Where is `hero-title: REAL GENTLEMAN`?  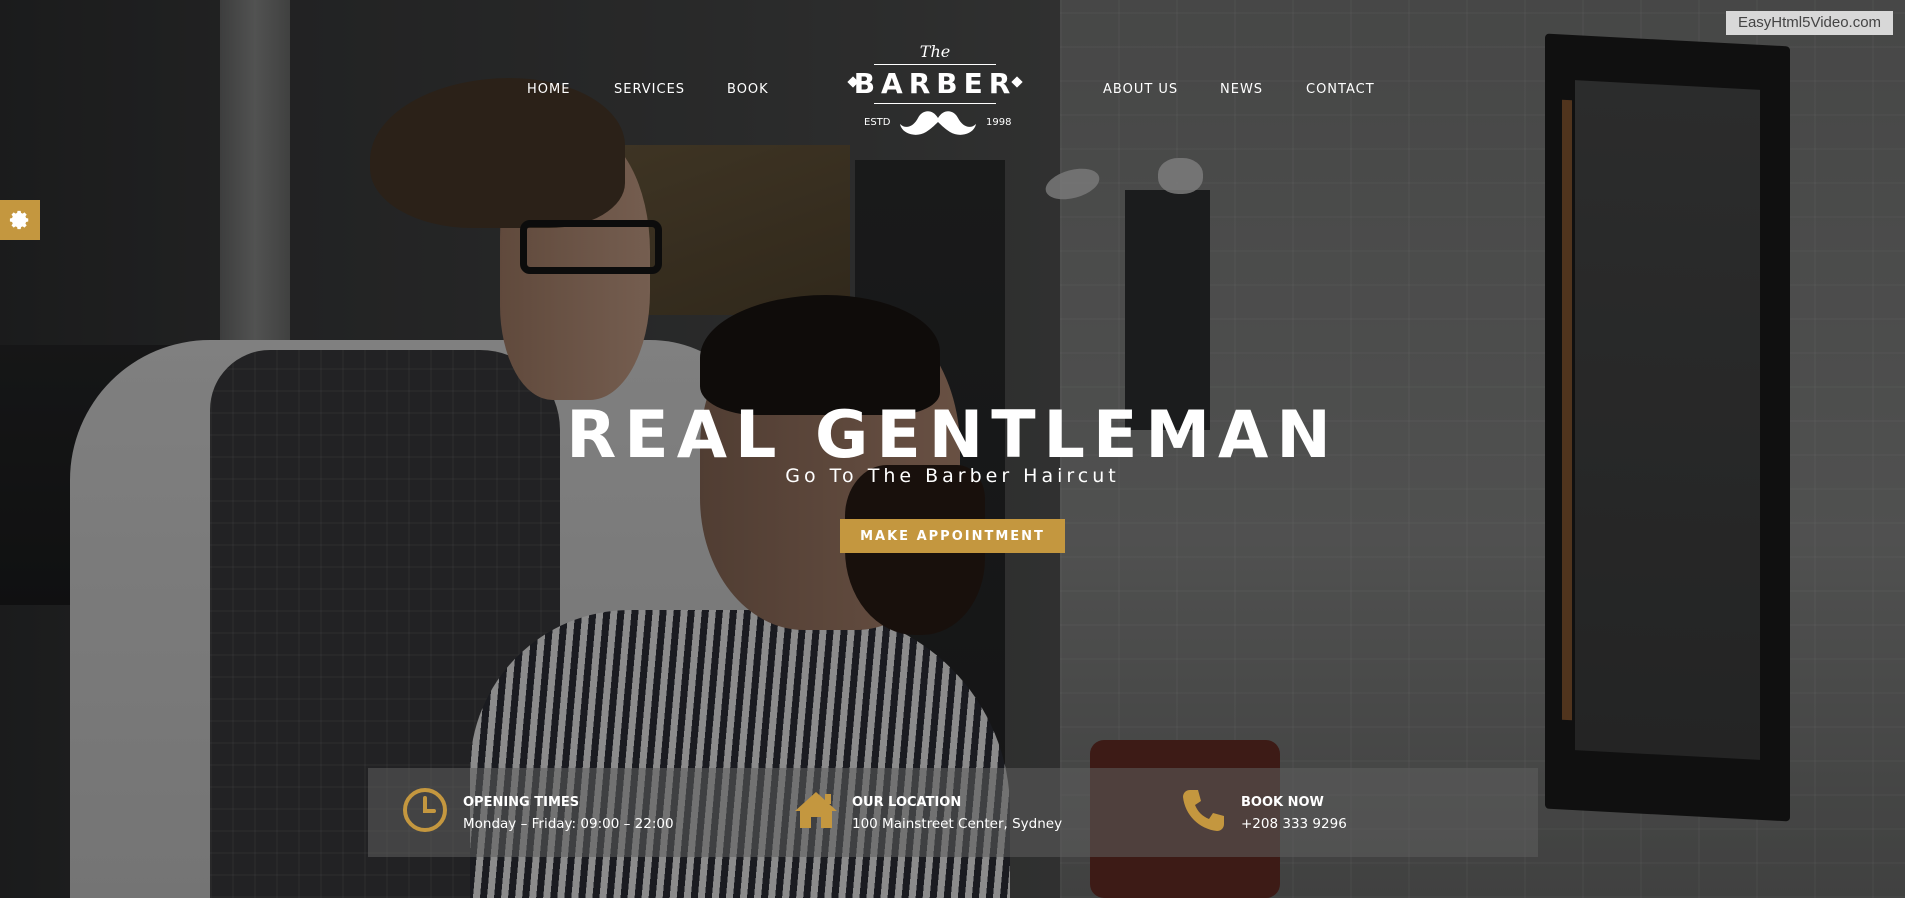 hero-title: REAL GENTLEMAN is located at coordinates (952, 435).